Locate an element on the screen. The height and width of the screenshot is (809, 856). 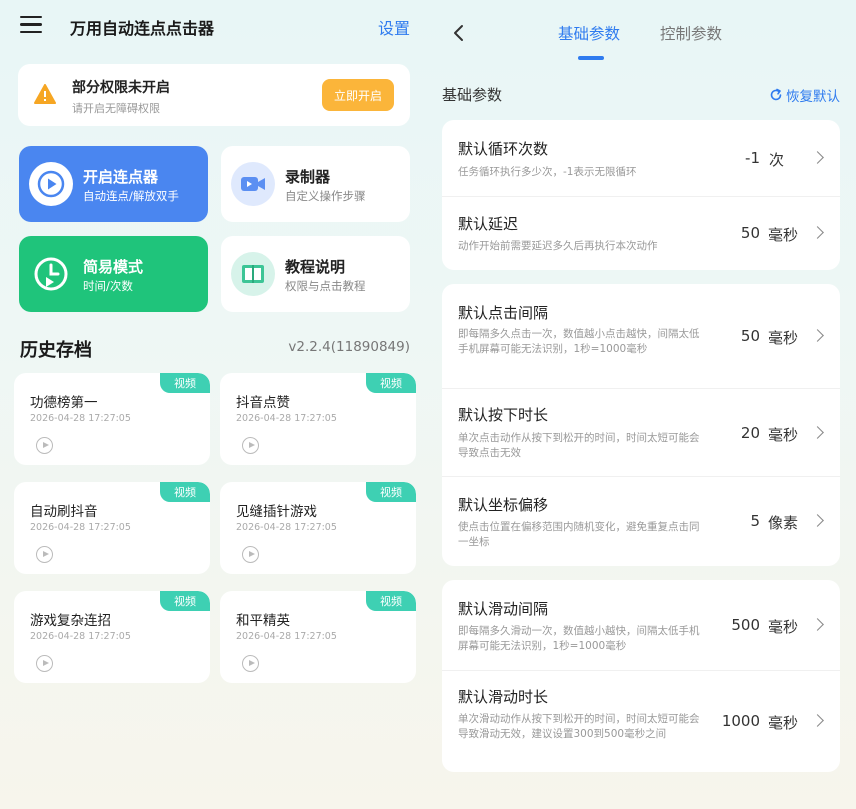
setting-unit: 次 is located at coordinates (776, 160).